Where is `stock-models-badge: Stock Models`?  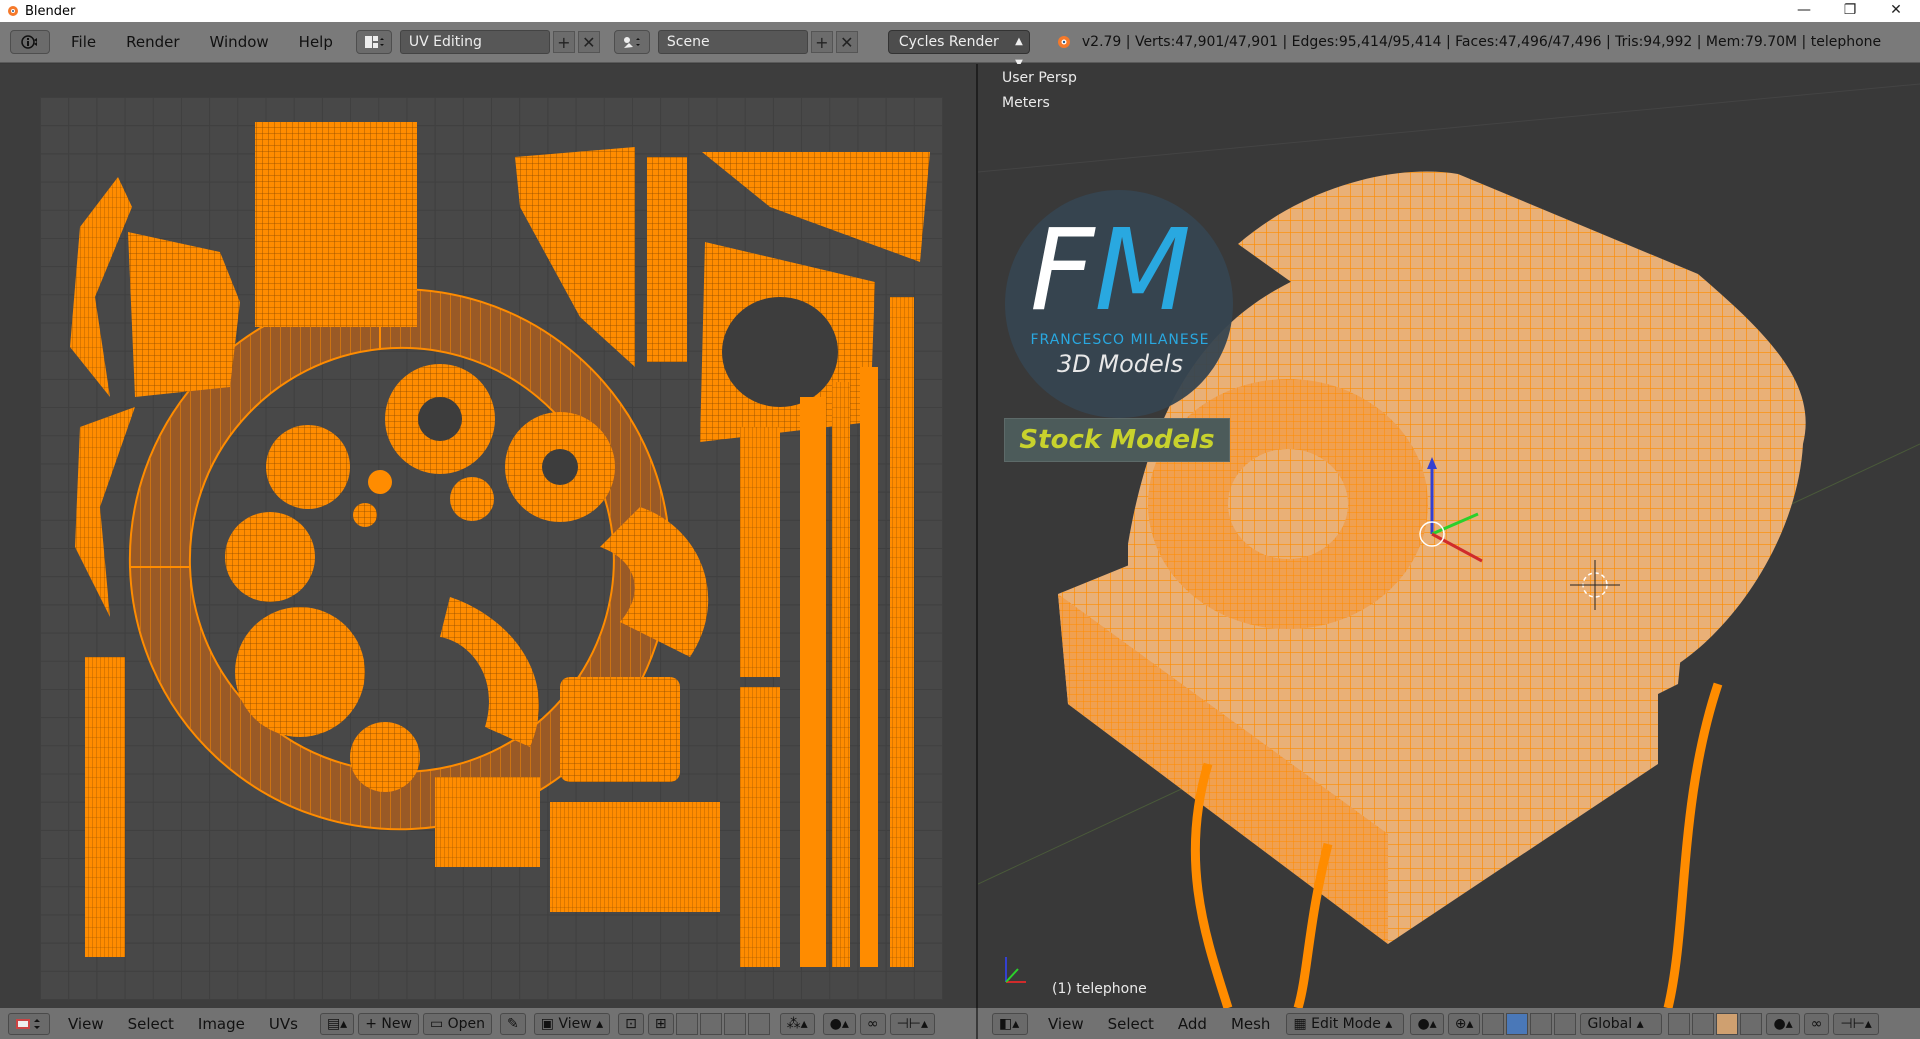 stock-models-badge: Stock Models is located at coordinates (1117, 440).